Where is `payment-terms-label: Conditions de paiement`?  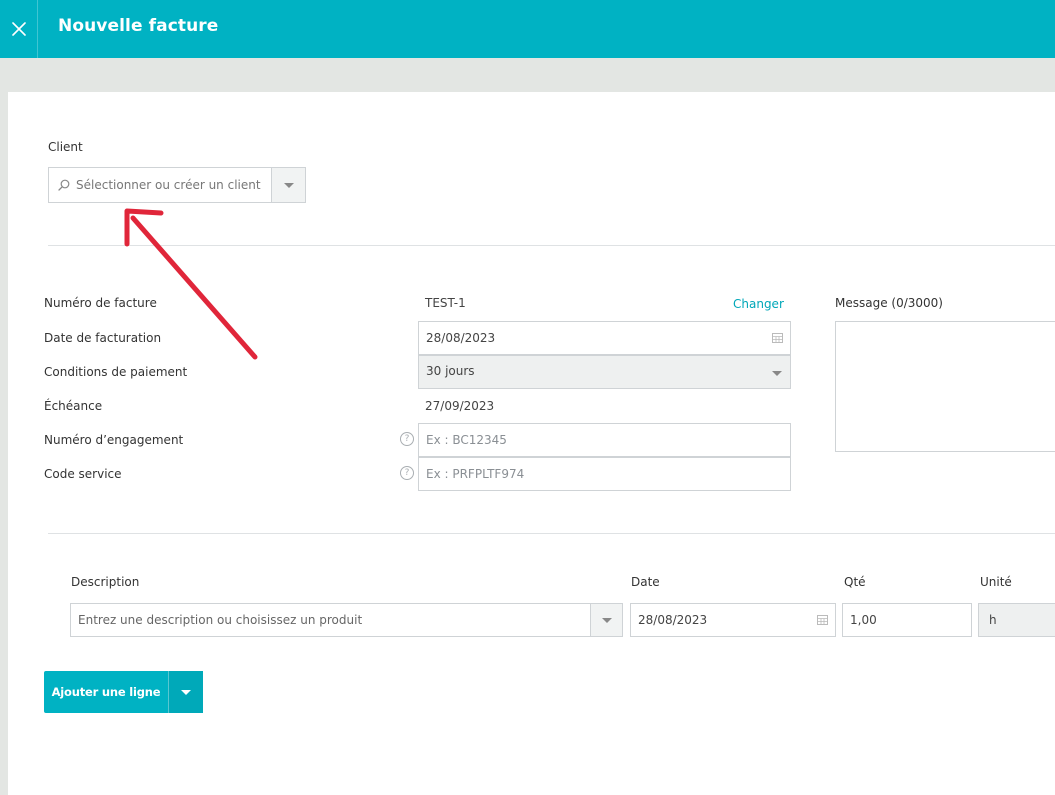 payment-terms-label: Conditions de paiement is located at coordinates (116, 372).